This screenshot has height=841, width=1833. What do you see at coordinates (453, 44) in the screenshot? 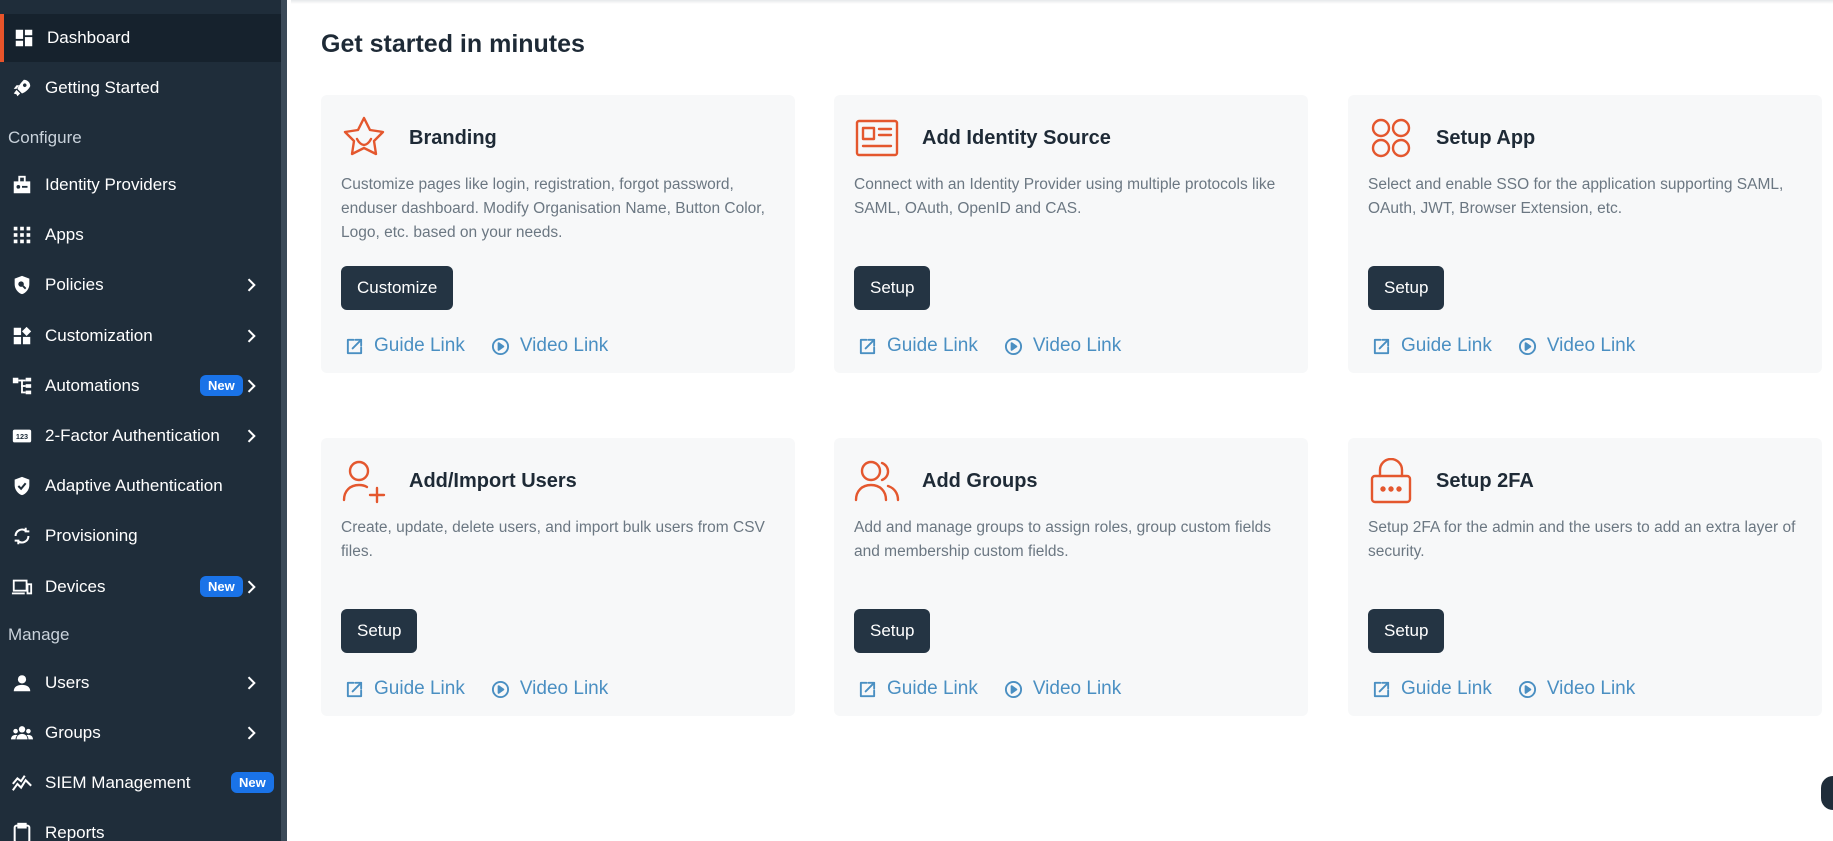
I see `page-title: Get started in minutes` at bounding box center [453, 44].